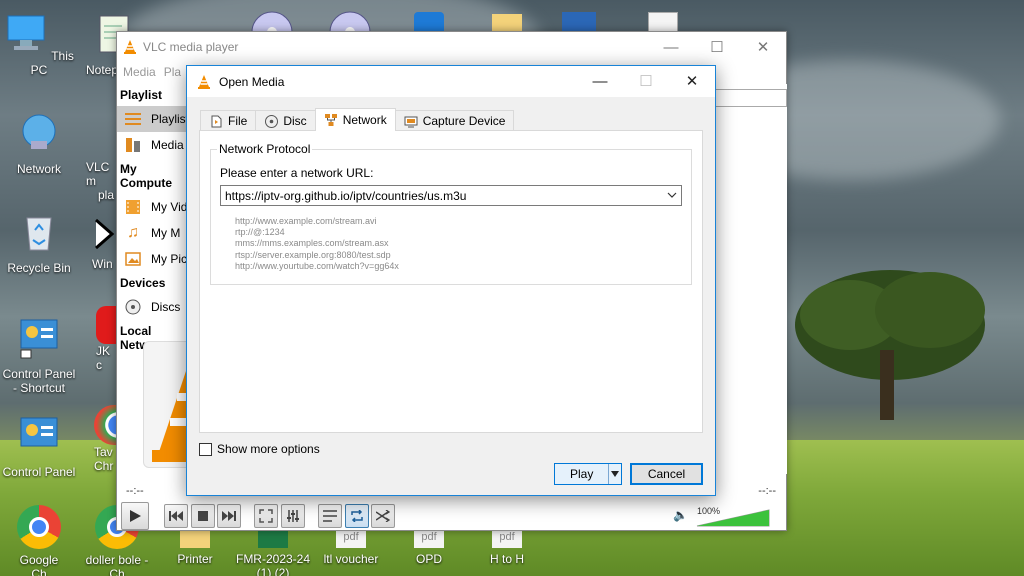  I want to click on playlist-search-field, so click(751, 98).